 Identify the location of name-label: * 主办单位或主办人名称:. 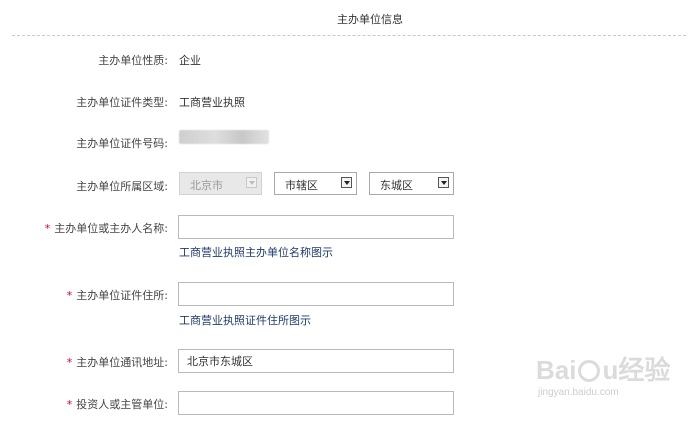
(106, 228).